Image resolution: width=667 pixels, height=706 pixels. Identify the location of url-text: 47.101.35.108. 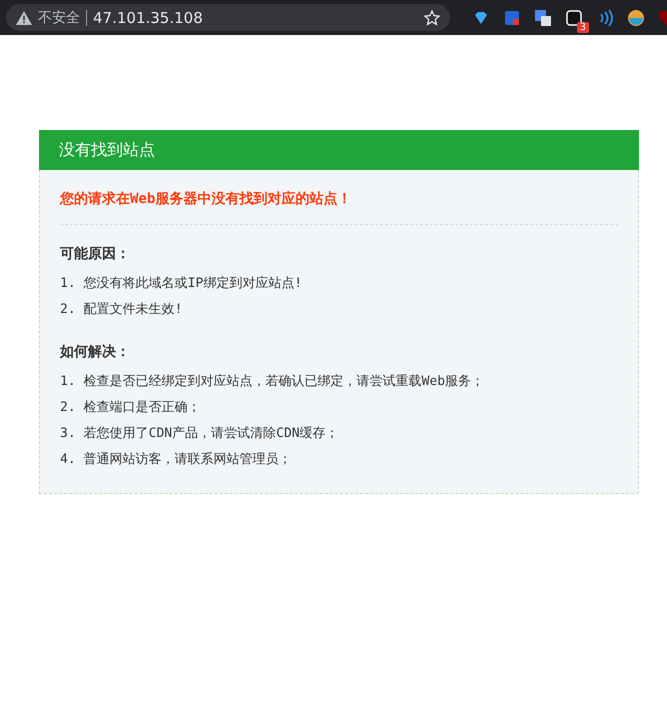
(148, 17).